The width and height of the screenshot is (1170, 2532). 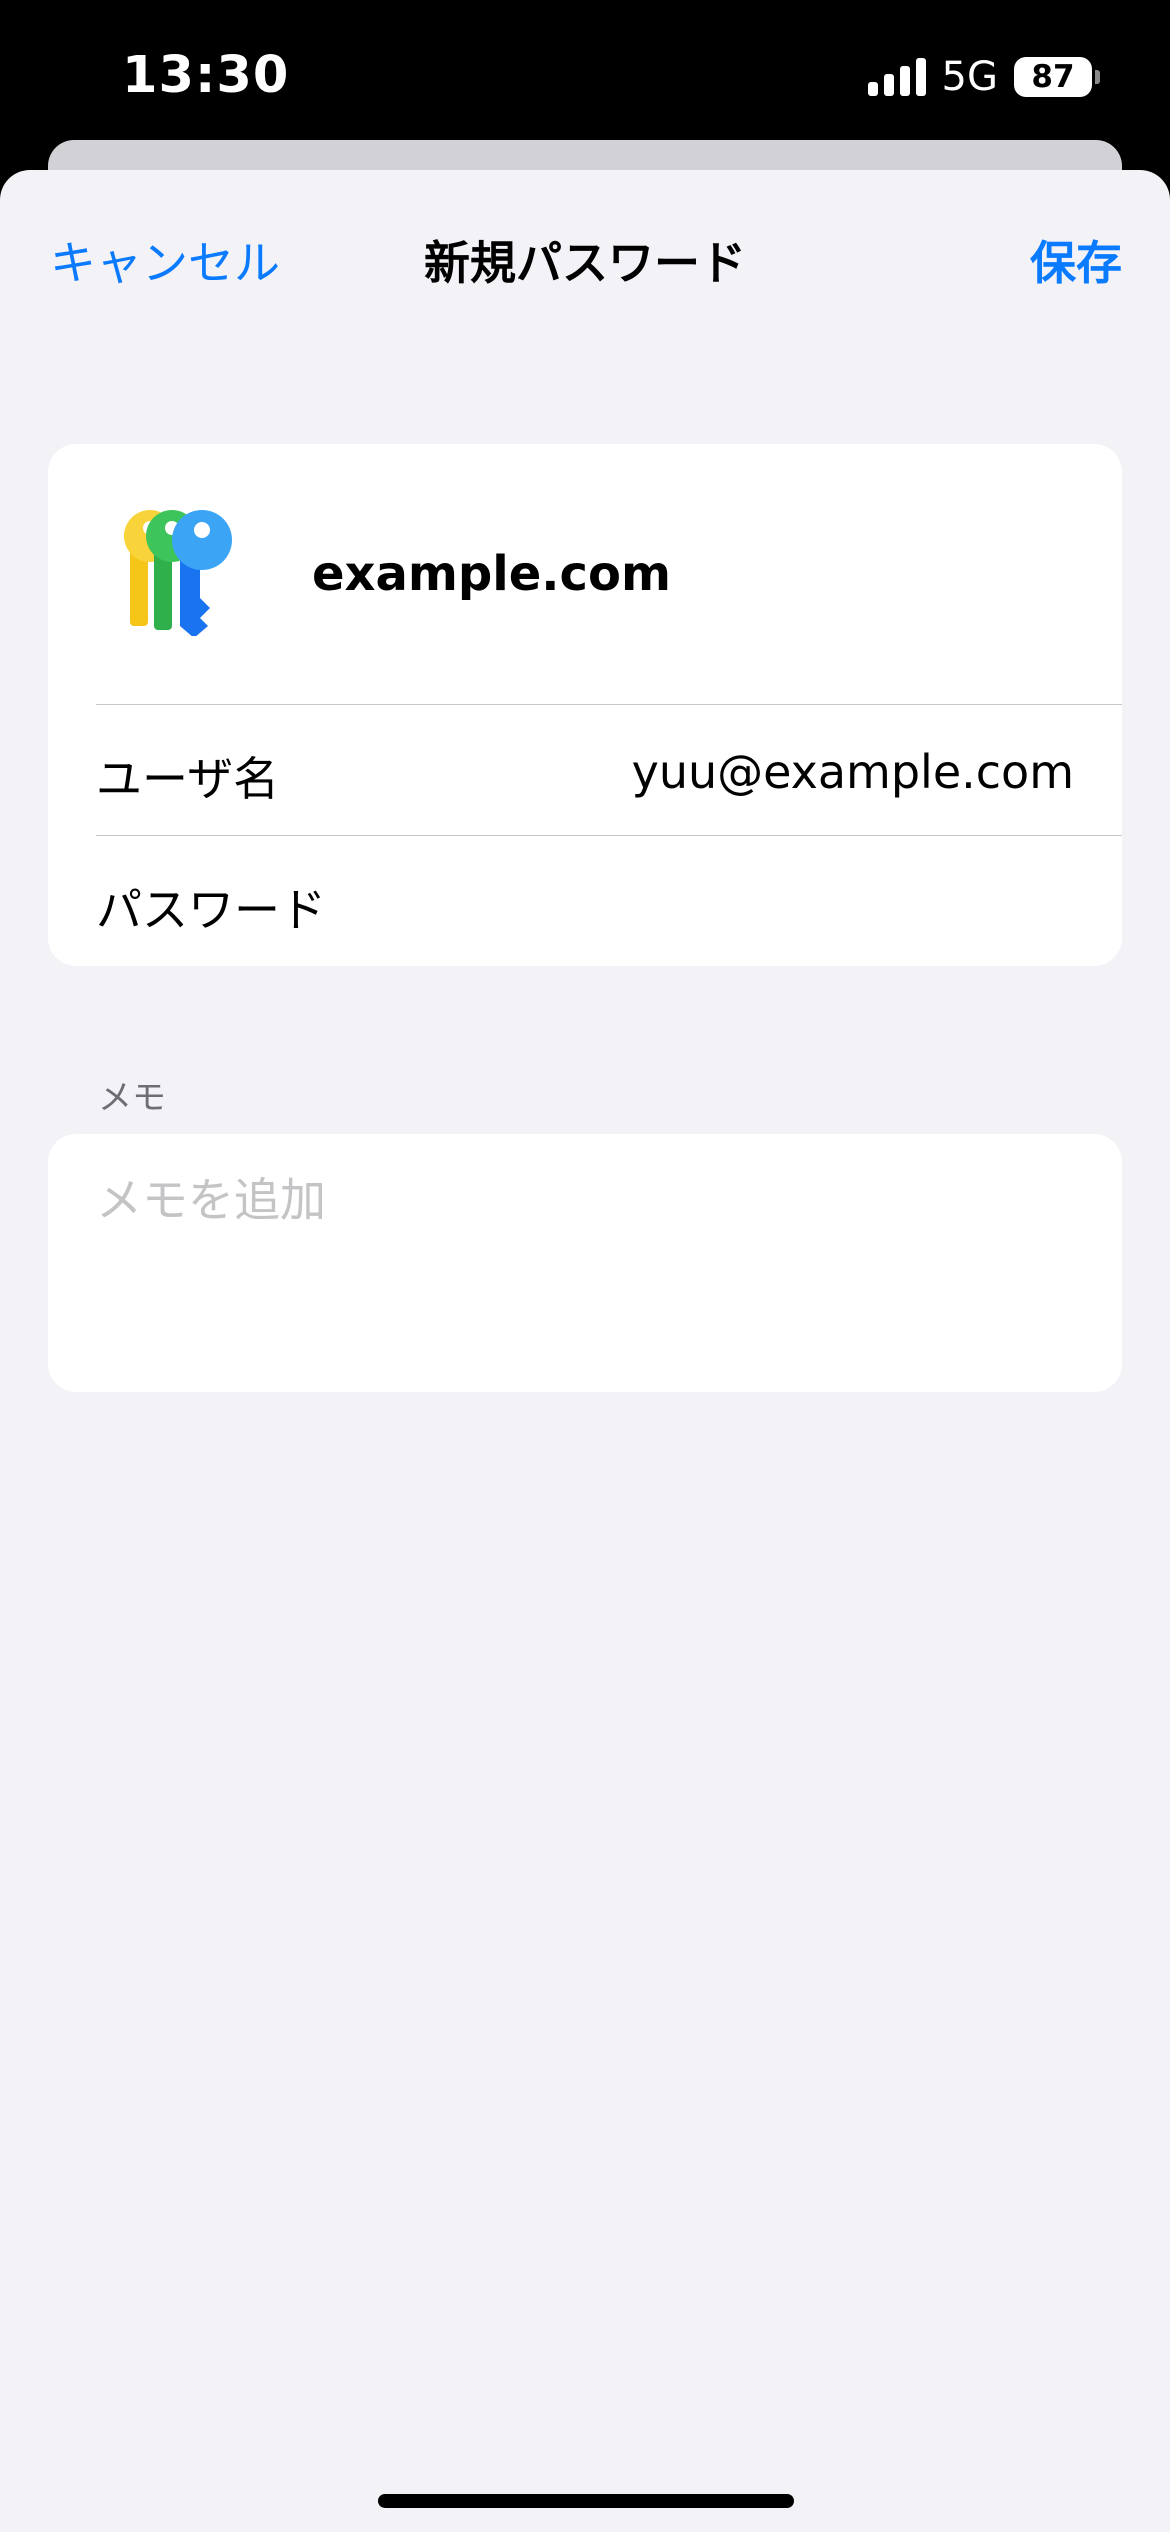 I want to click on username-field: yuu@example.com, so click(x=853, y=772).